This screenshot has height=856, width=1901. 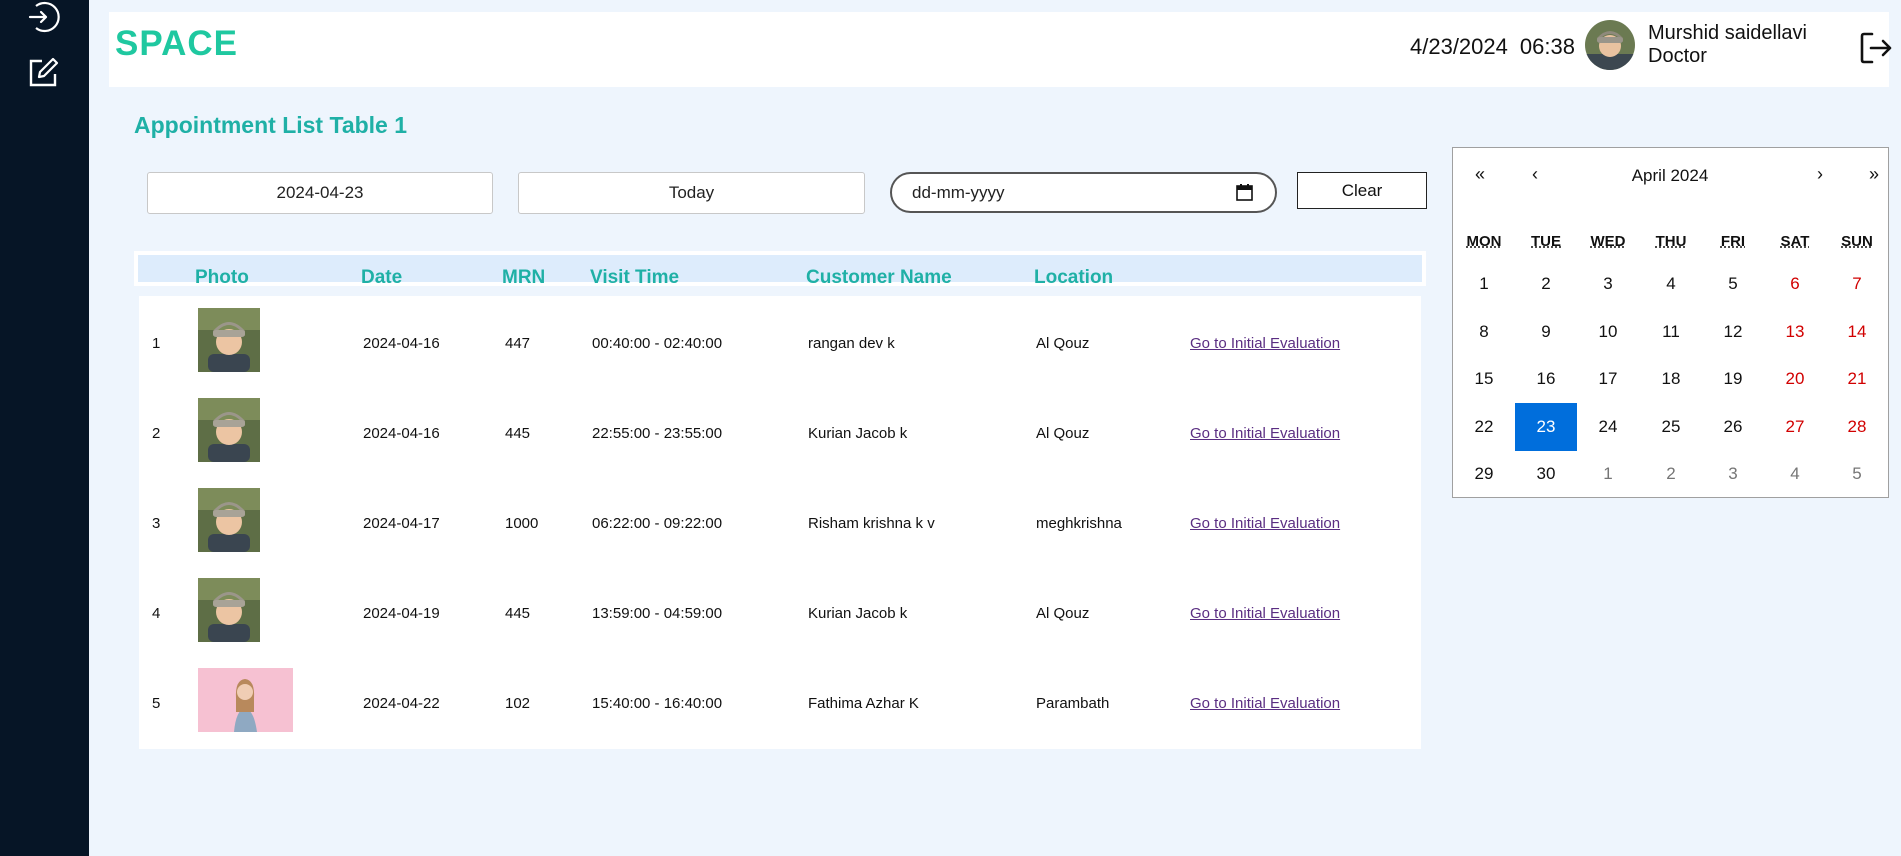 I want to click on calendar-day: 7, so click(x=1857, y=284).